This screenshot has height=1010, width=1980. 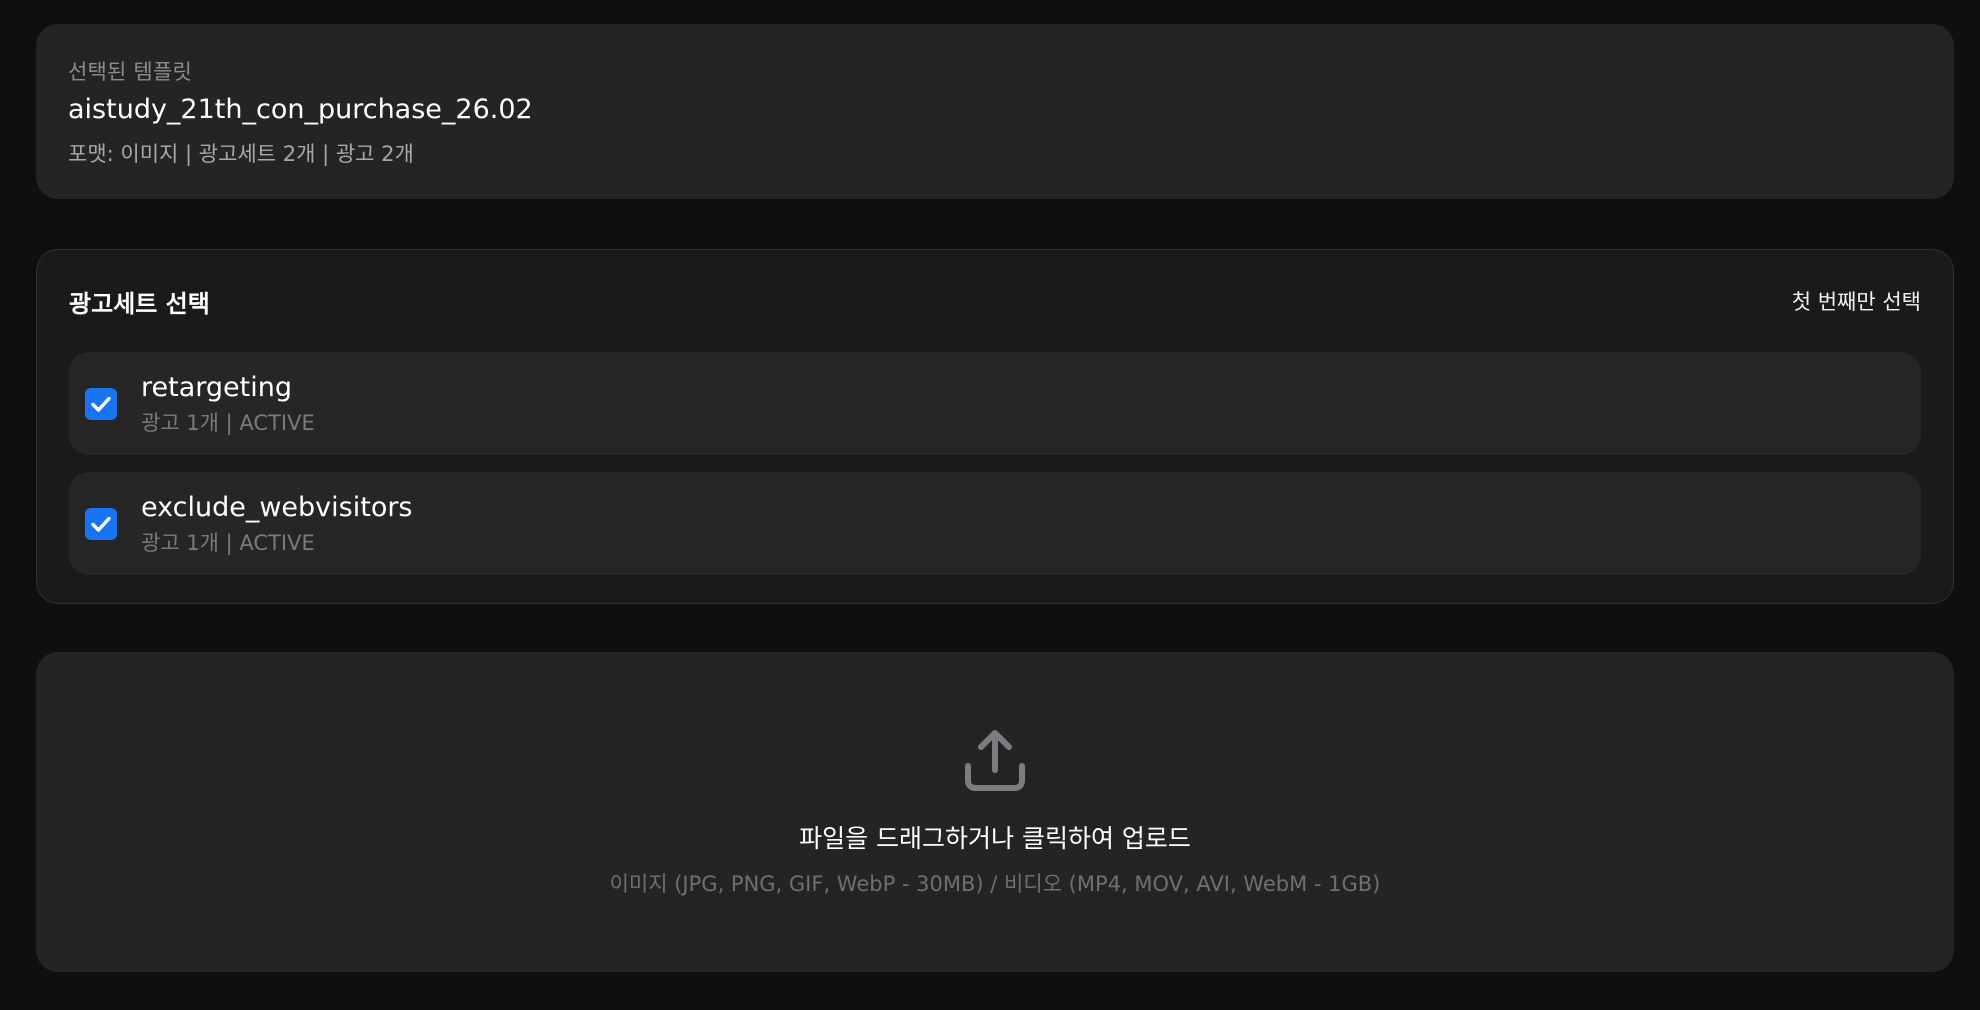 I want to click on upload-instruction: 파일을 드래그하거나 클릭하여 업로드, so click(x=995, y=838).